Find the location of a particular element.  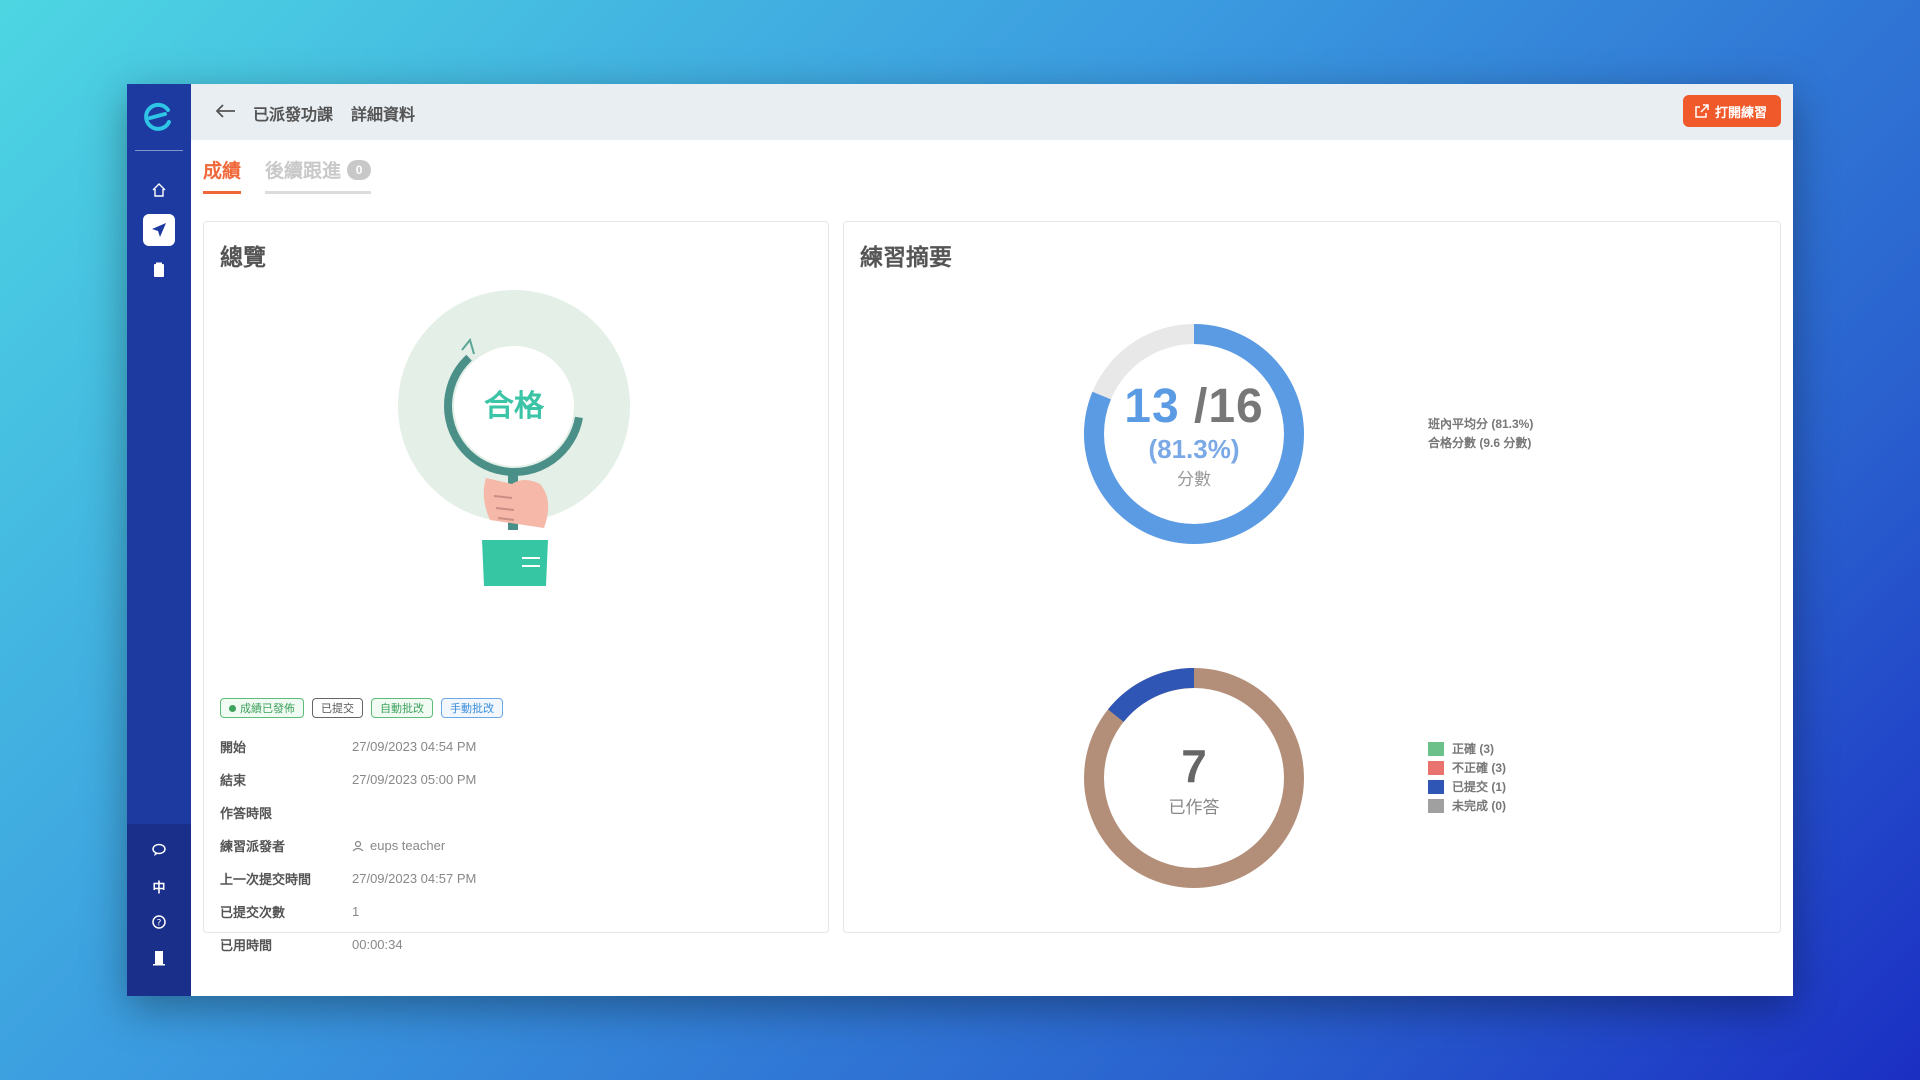

info-key: 開始 is located at coordinates (233, 747).